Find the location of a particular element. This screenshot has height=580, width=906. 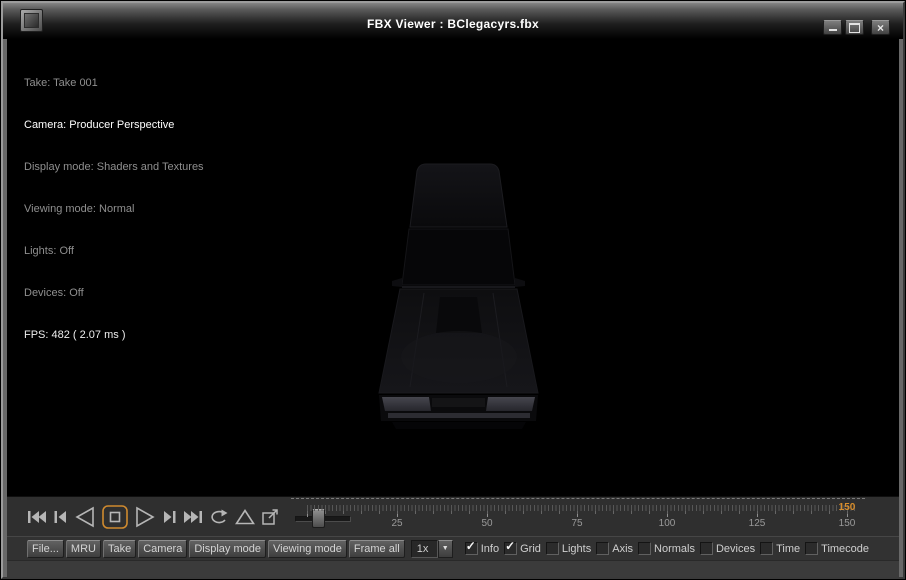

jump-to-end-icon is located at coordinates (193, 517).